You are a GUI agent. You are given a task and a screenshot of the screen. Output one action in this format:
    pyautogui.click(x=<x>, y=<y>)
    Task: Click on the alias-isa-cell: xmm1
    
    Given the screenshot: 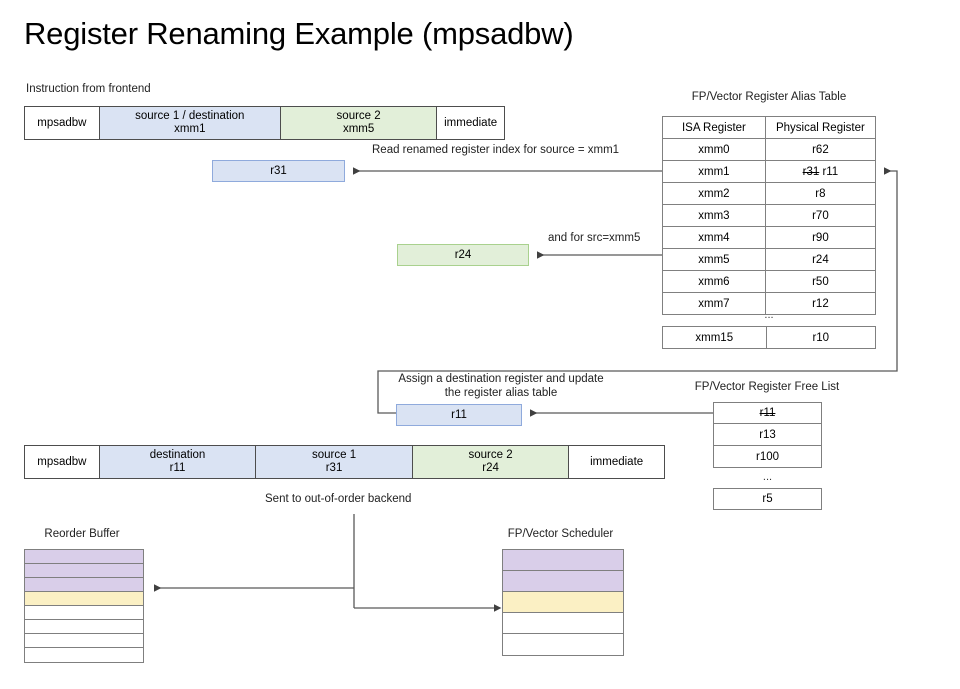 What is the action you would take?
    pyautogui.click(x=714, y=171)
    